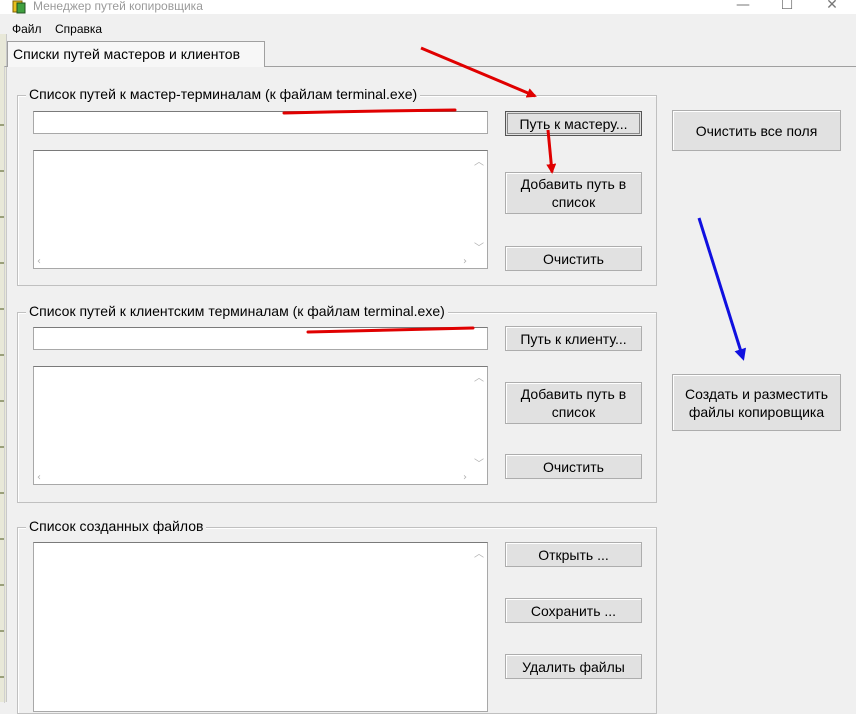 The height and width of the screenshot is (714, 856). Describe the element at coordinates (756, 130) in the screenshot. I see `clear-all-button: Очистить все поля` at that location.